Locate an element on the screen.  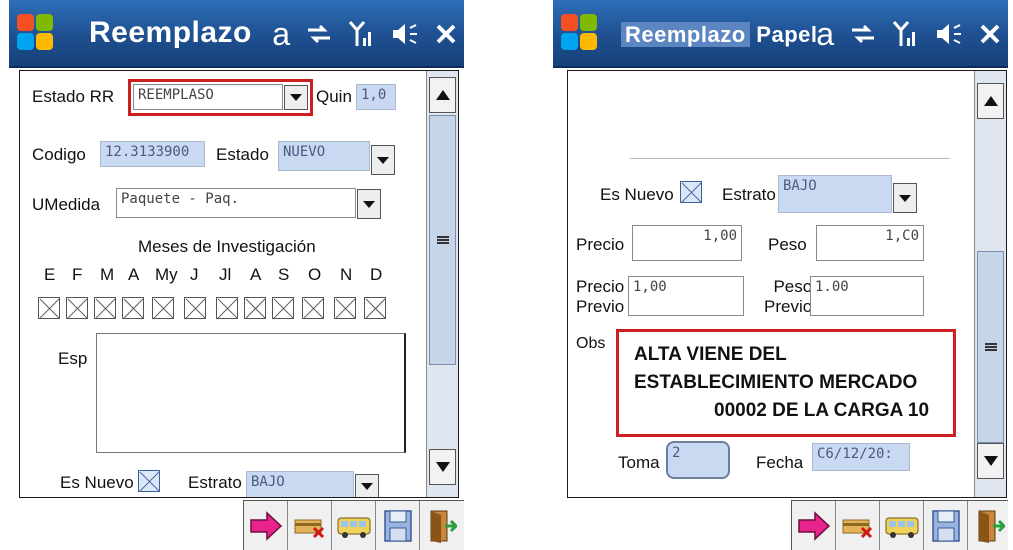
peso-previo-label-line1: Peso is located at coordinates (793, 286).